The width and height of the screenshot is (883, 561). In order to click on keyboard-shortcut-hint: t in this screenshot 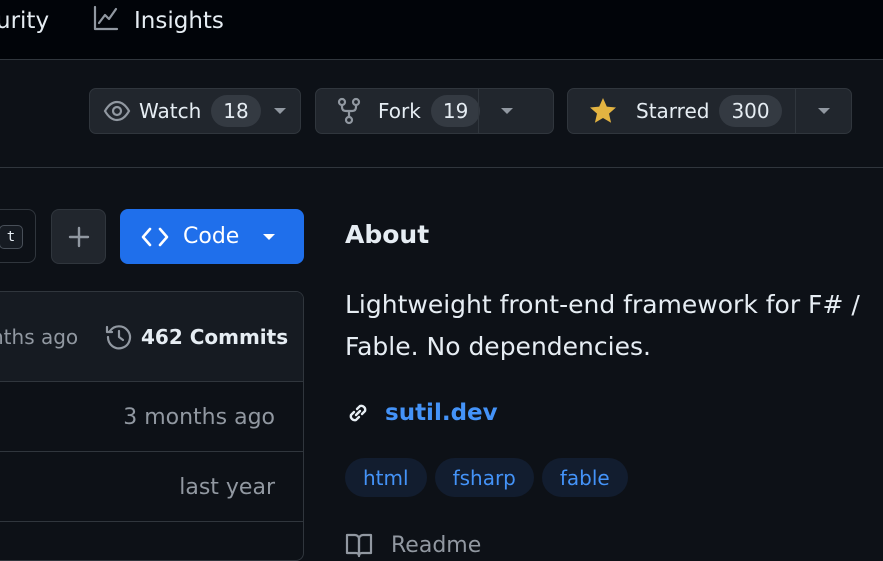, I will do `click(11, 237)`.